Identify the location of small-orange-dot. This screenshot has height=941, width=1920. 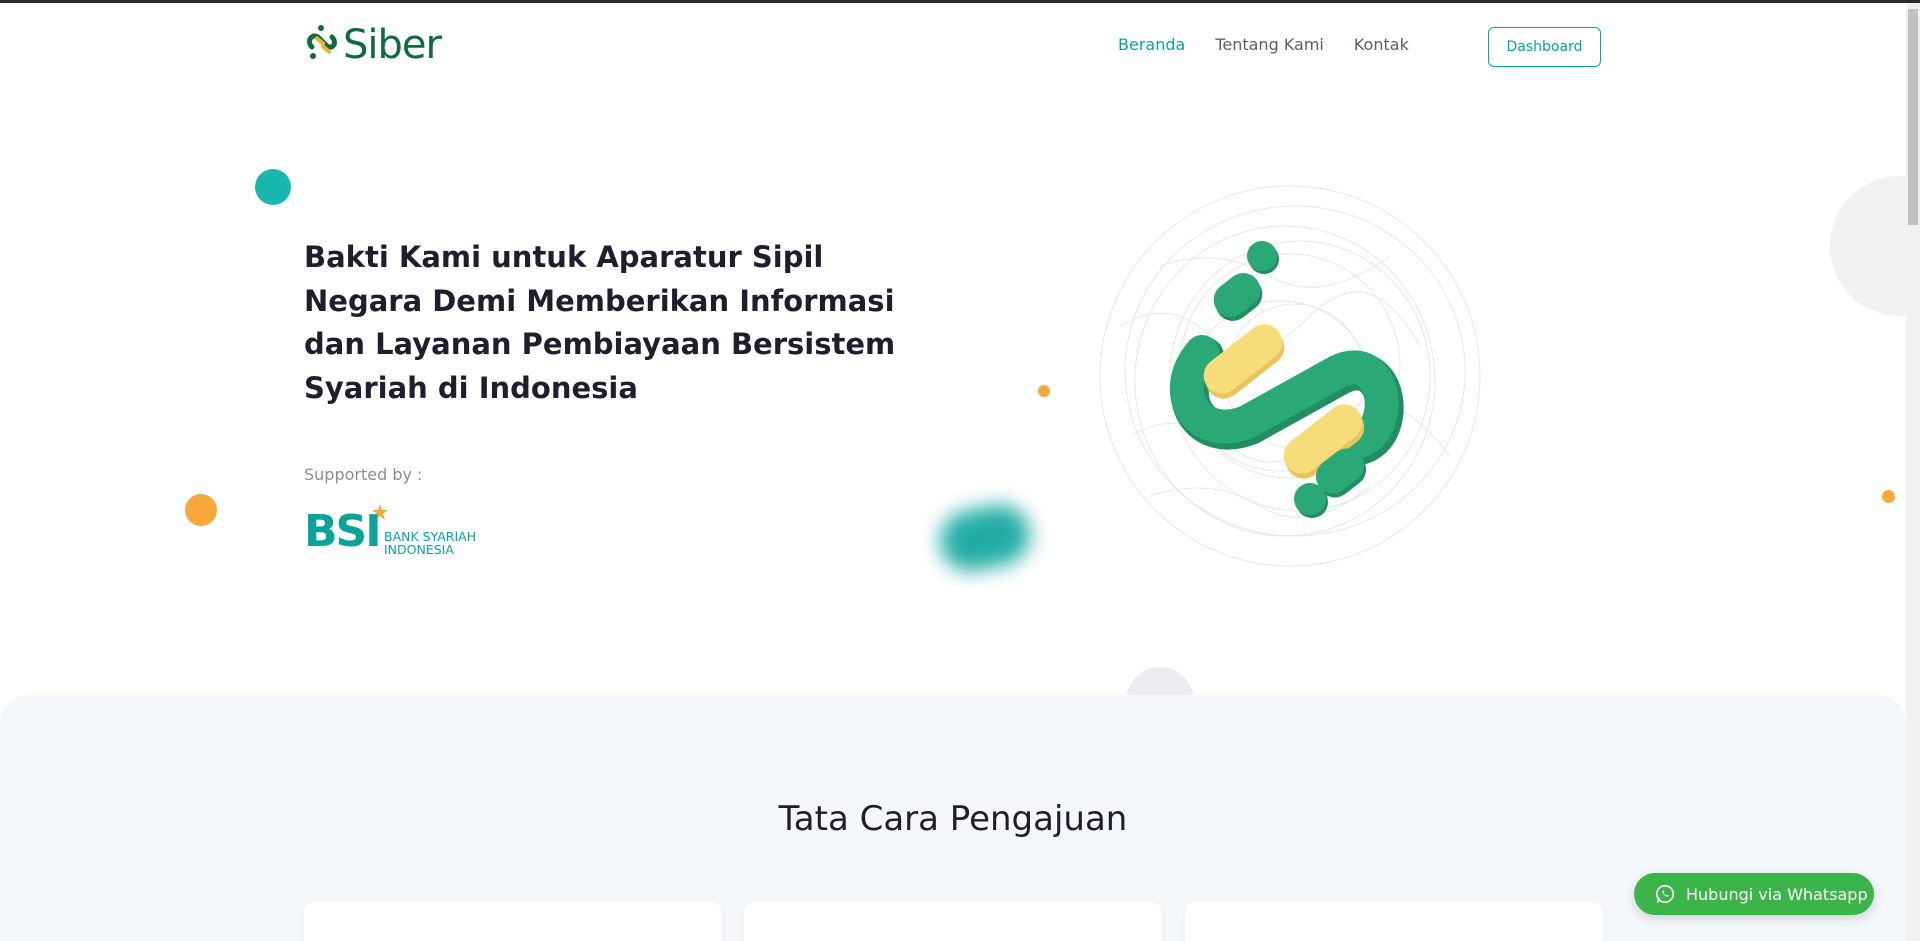
(1044, 391).